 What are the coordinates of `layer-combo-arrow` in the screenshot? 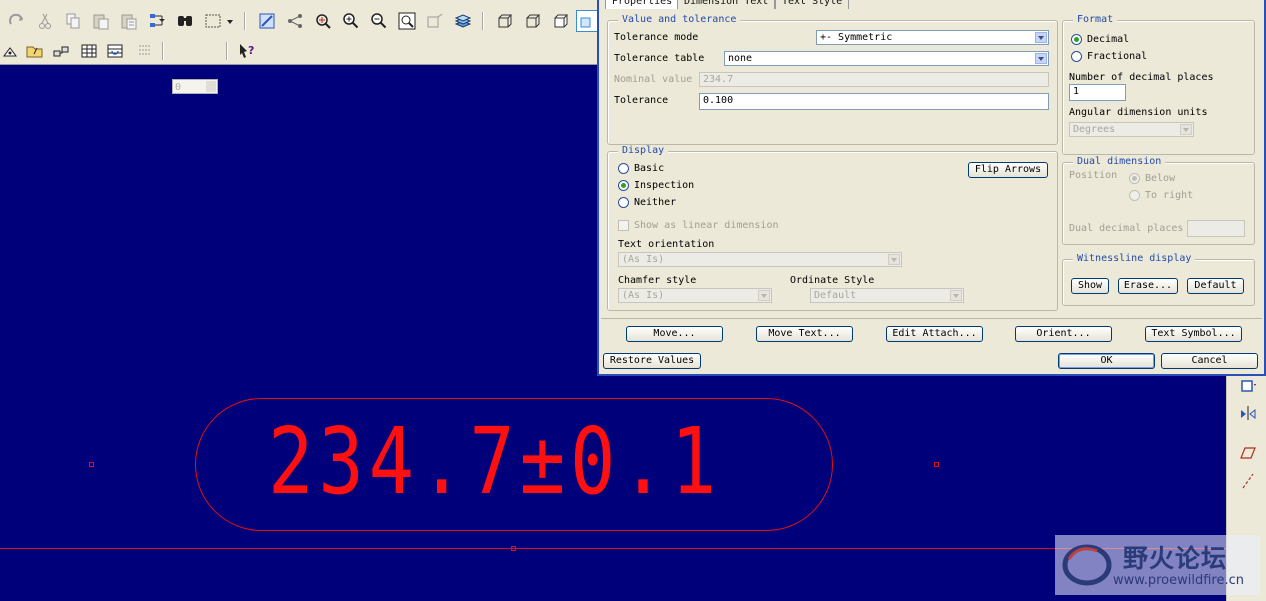 It's located at (211, 86).